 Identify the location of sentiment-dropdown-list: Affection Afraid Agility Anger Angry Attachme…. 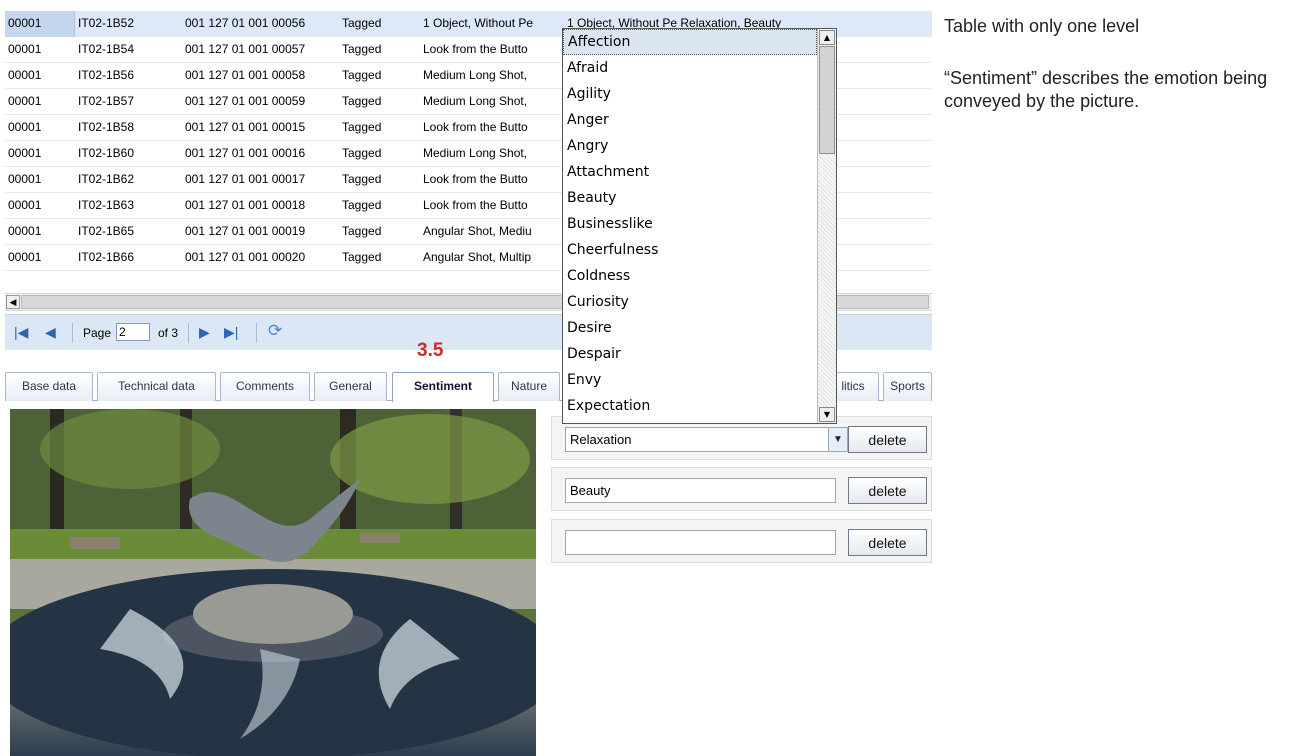
(699, 226).